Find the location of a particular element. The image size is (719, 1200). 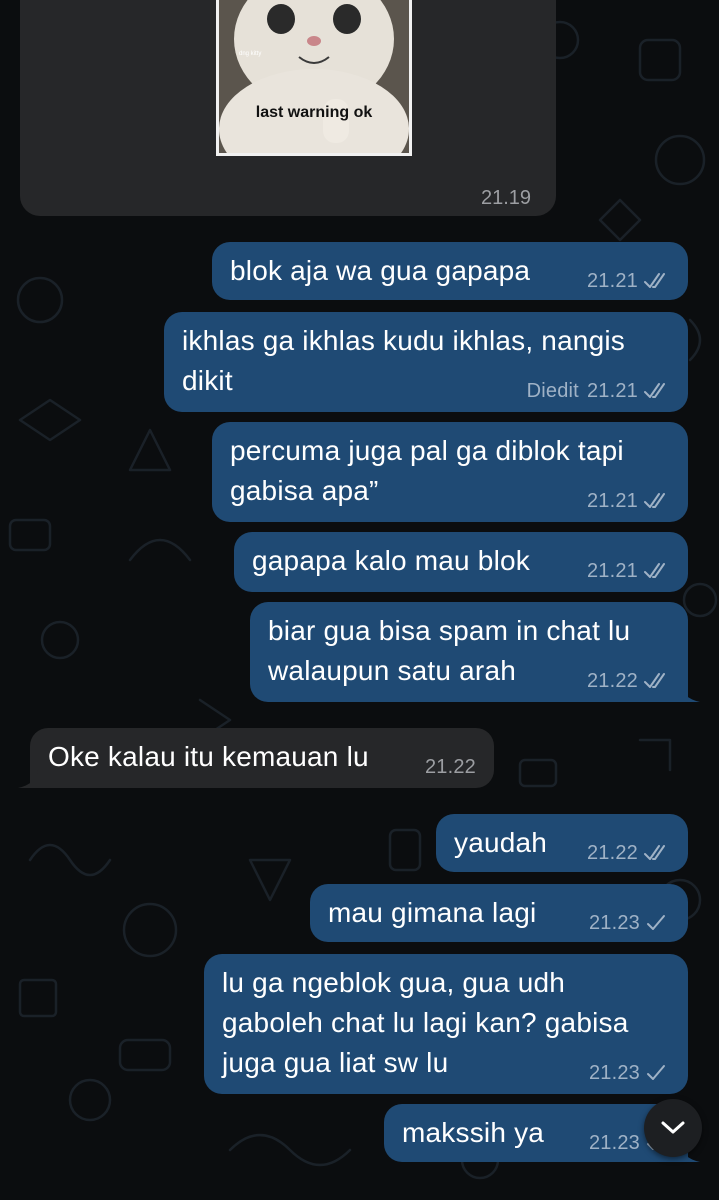

chevron-down-icon is located at coordinates (673, 1127).